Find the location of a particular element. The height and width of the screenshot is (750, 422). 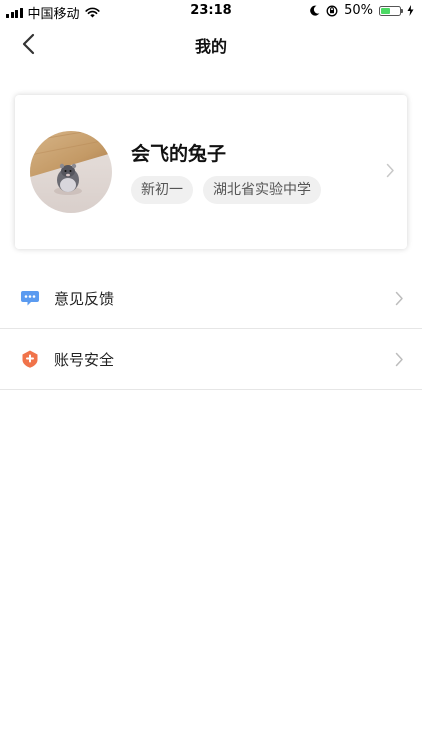

status-bar: 中国移动 23:18 50% is located at coordinates (211, 11).